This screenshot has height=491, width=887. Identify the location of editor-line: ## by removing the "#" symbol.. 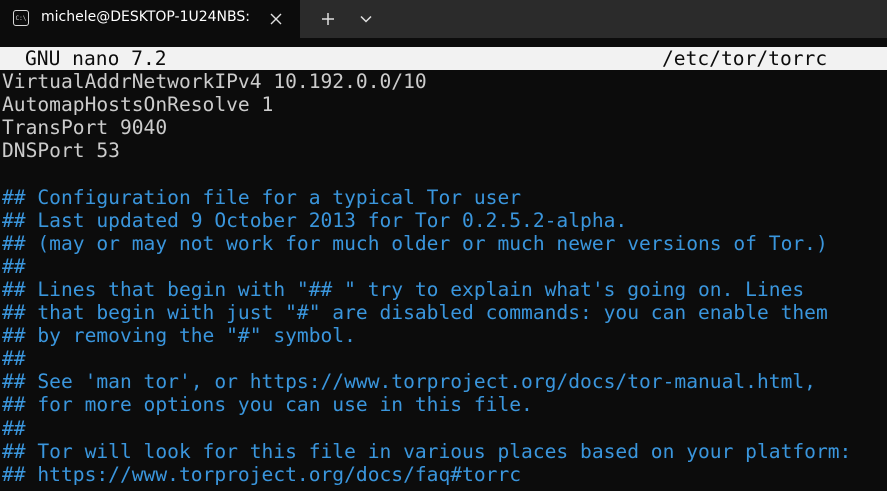
(179, 336).